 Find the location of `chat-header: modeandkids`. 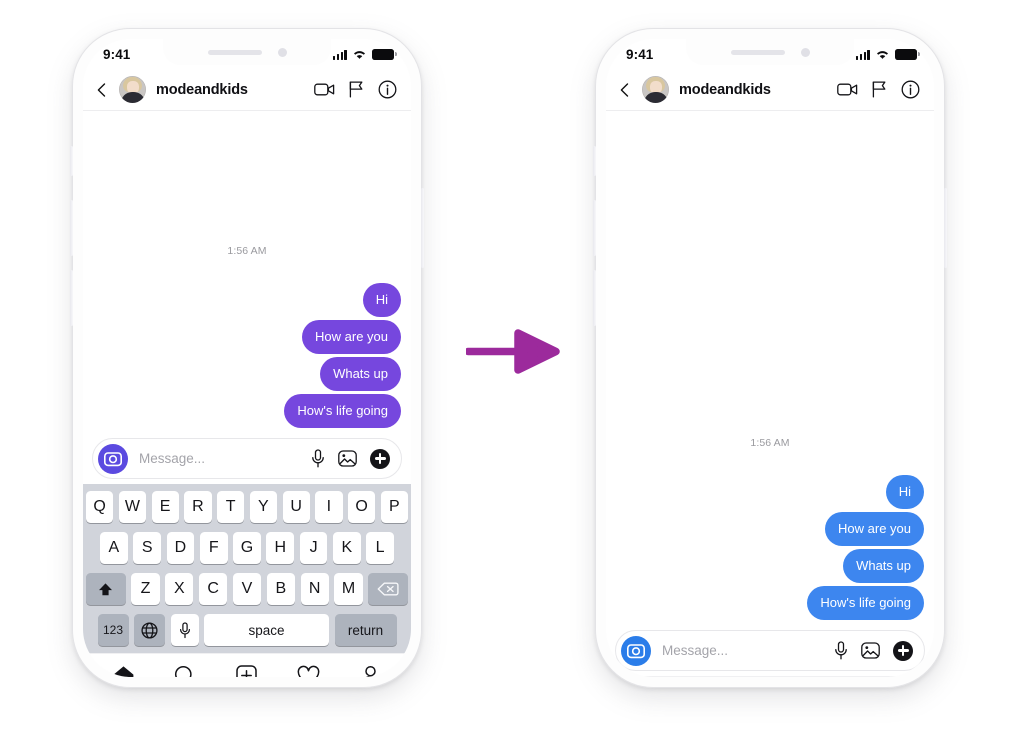

chat-header: modeandkids is located at coordinates (770, 90).